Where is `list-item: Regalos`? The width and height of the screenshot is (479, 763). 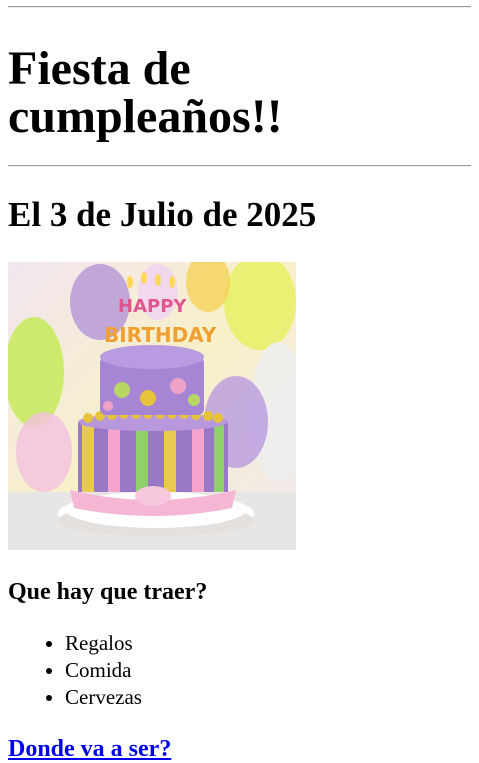 list-item: Regalos is located at coordinates (268, 643).